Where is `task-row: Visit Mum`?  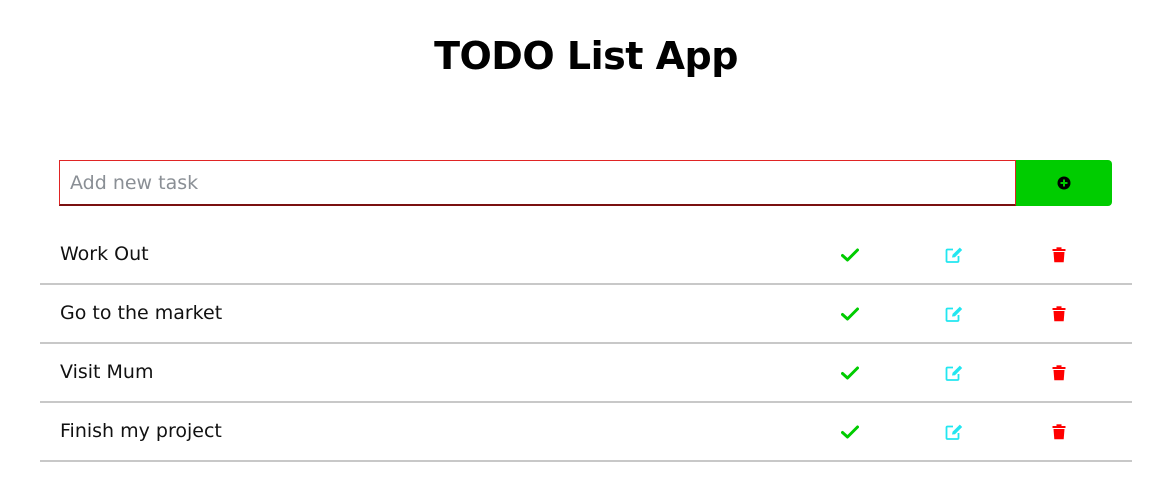
task-row: Visit Mum is located at coordinates (586, 373).